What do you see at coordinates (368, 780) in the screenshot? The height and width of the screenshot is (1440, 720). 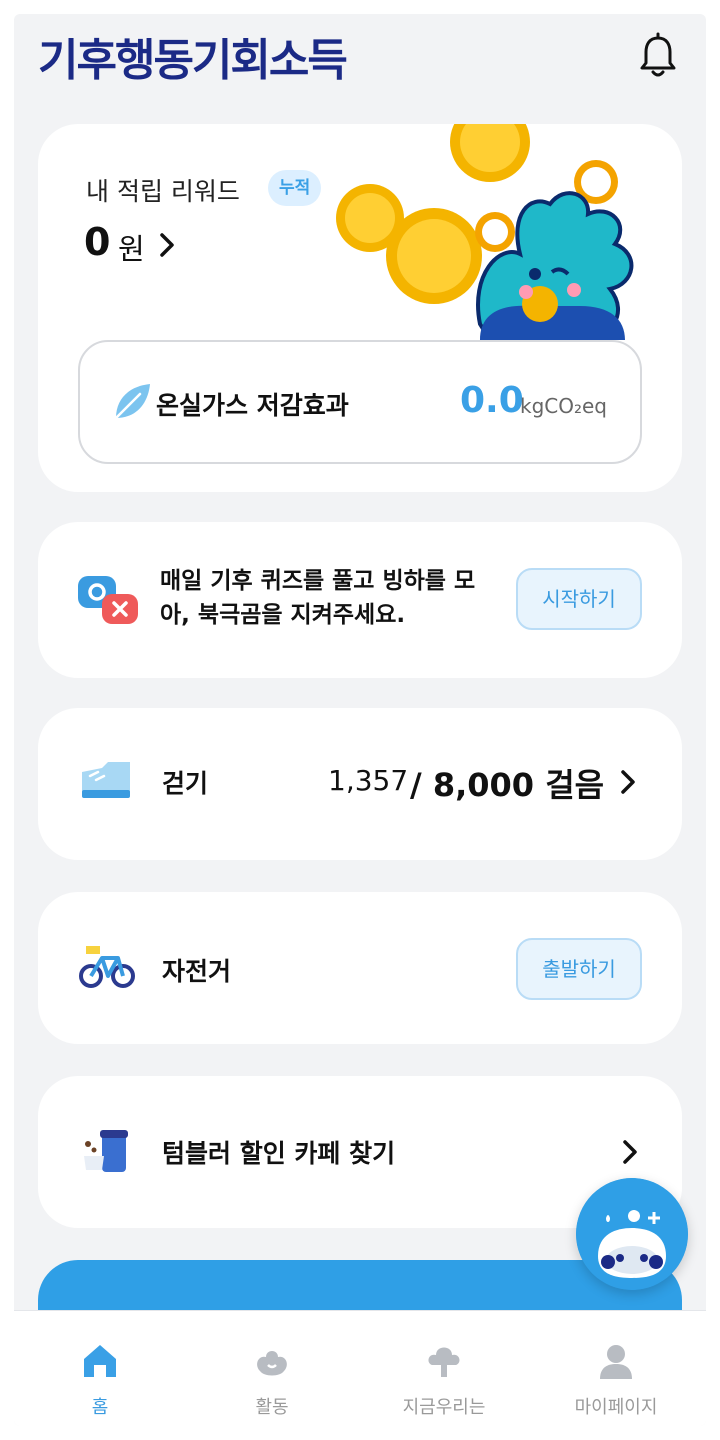 I see `current-steps: 1,357` at bounding box center [368, 780].